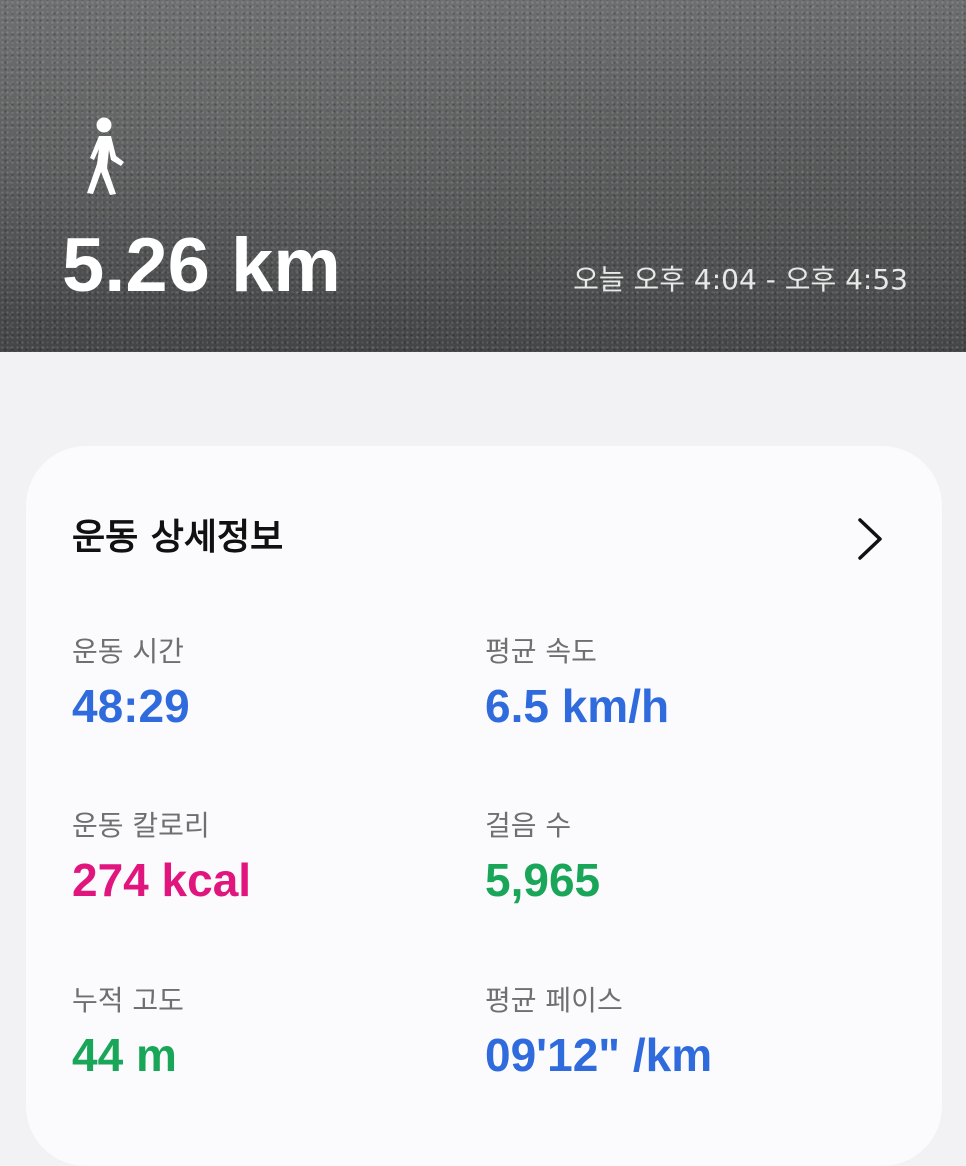 The width and height of the screenshot is (966, 1166). I want to click on stat-value: 09'12" /km, so click(599, 1055).